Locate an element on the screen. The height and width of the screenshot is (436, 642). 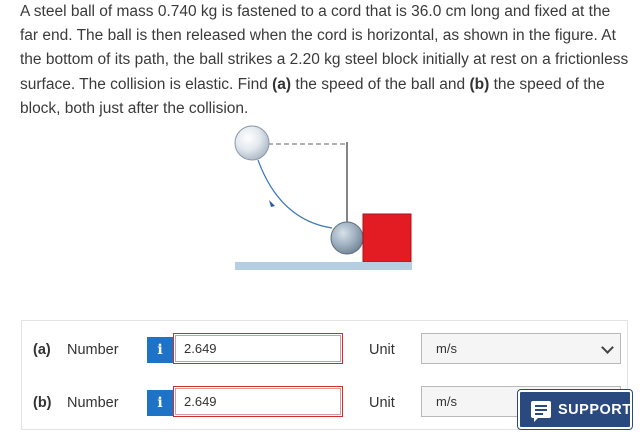
answer-field-a is located at coordinates (258, 348).